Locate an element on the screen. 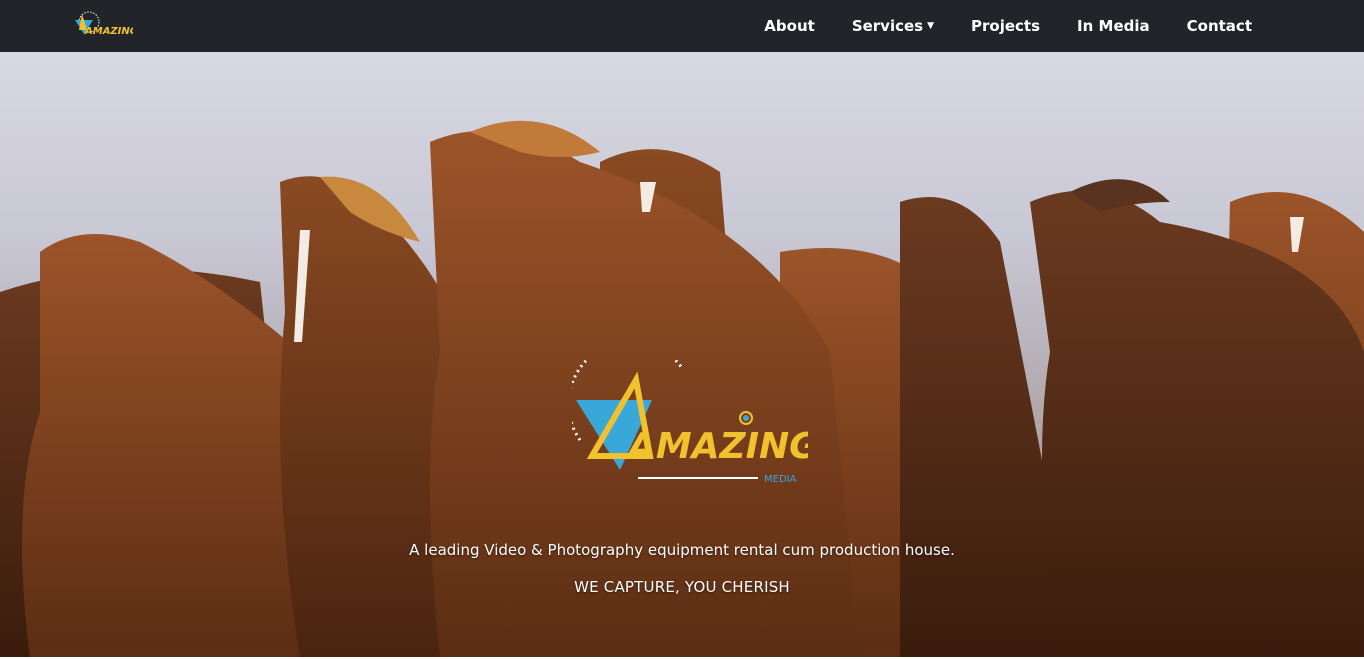 This screenshot has height=659, width=1364. hero-logo: AMAZING MEDIA is located at coordinates (690, 422).